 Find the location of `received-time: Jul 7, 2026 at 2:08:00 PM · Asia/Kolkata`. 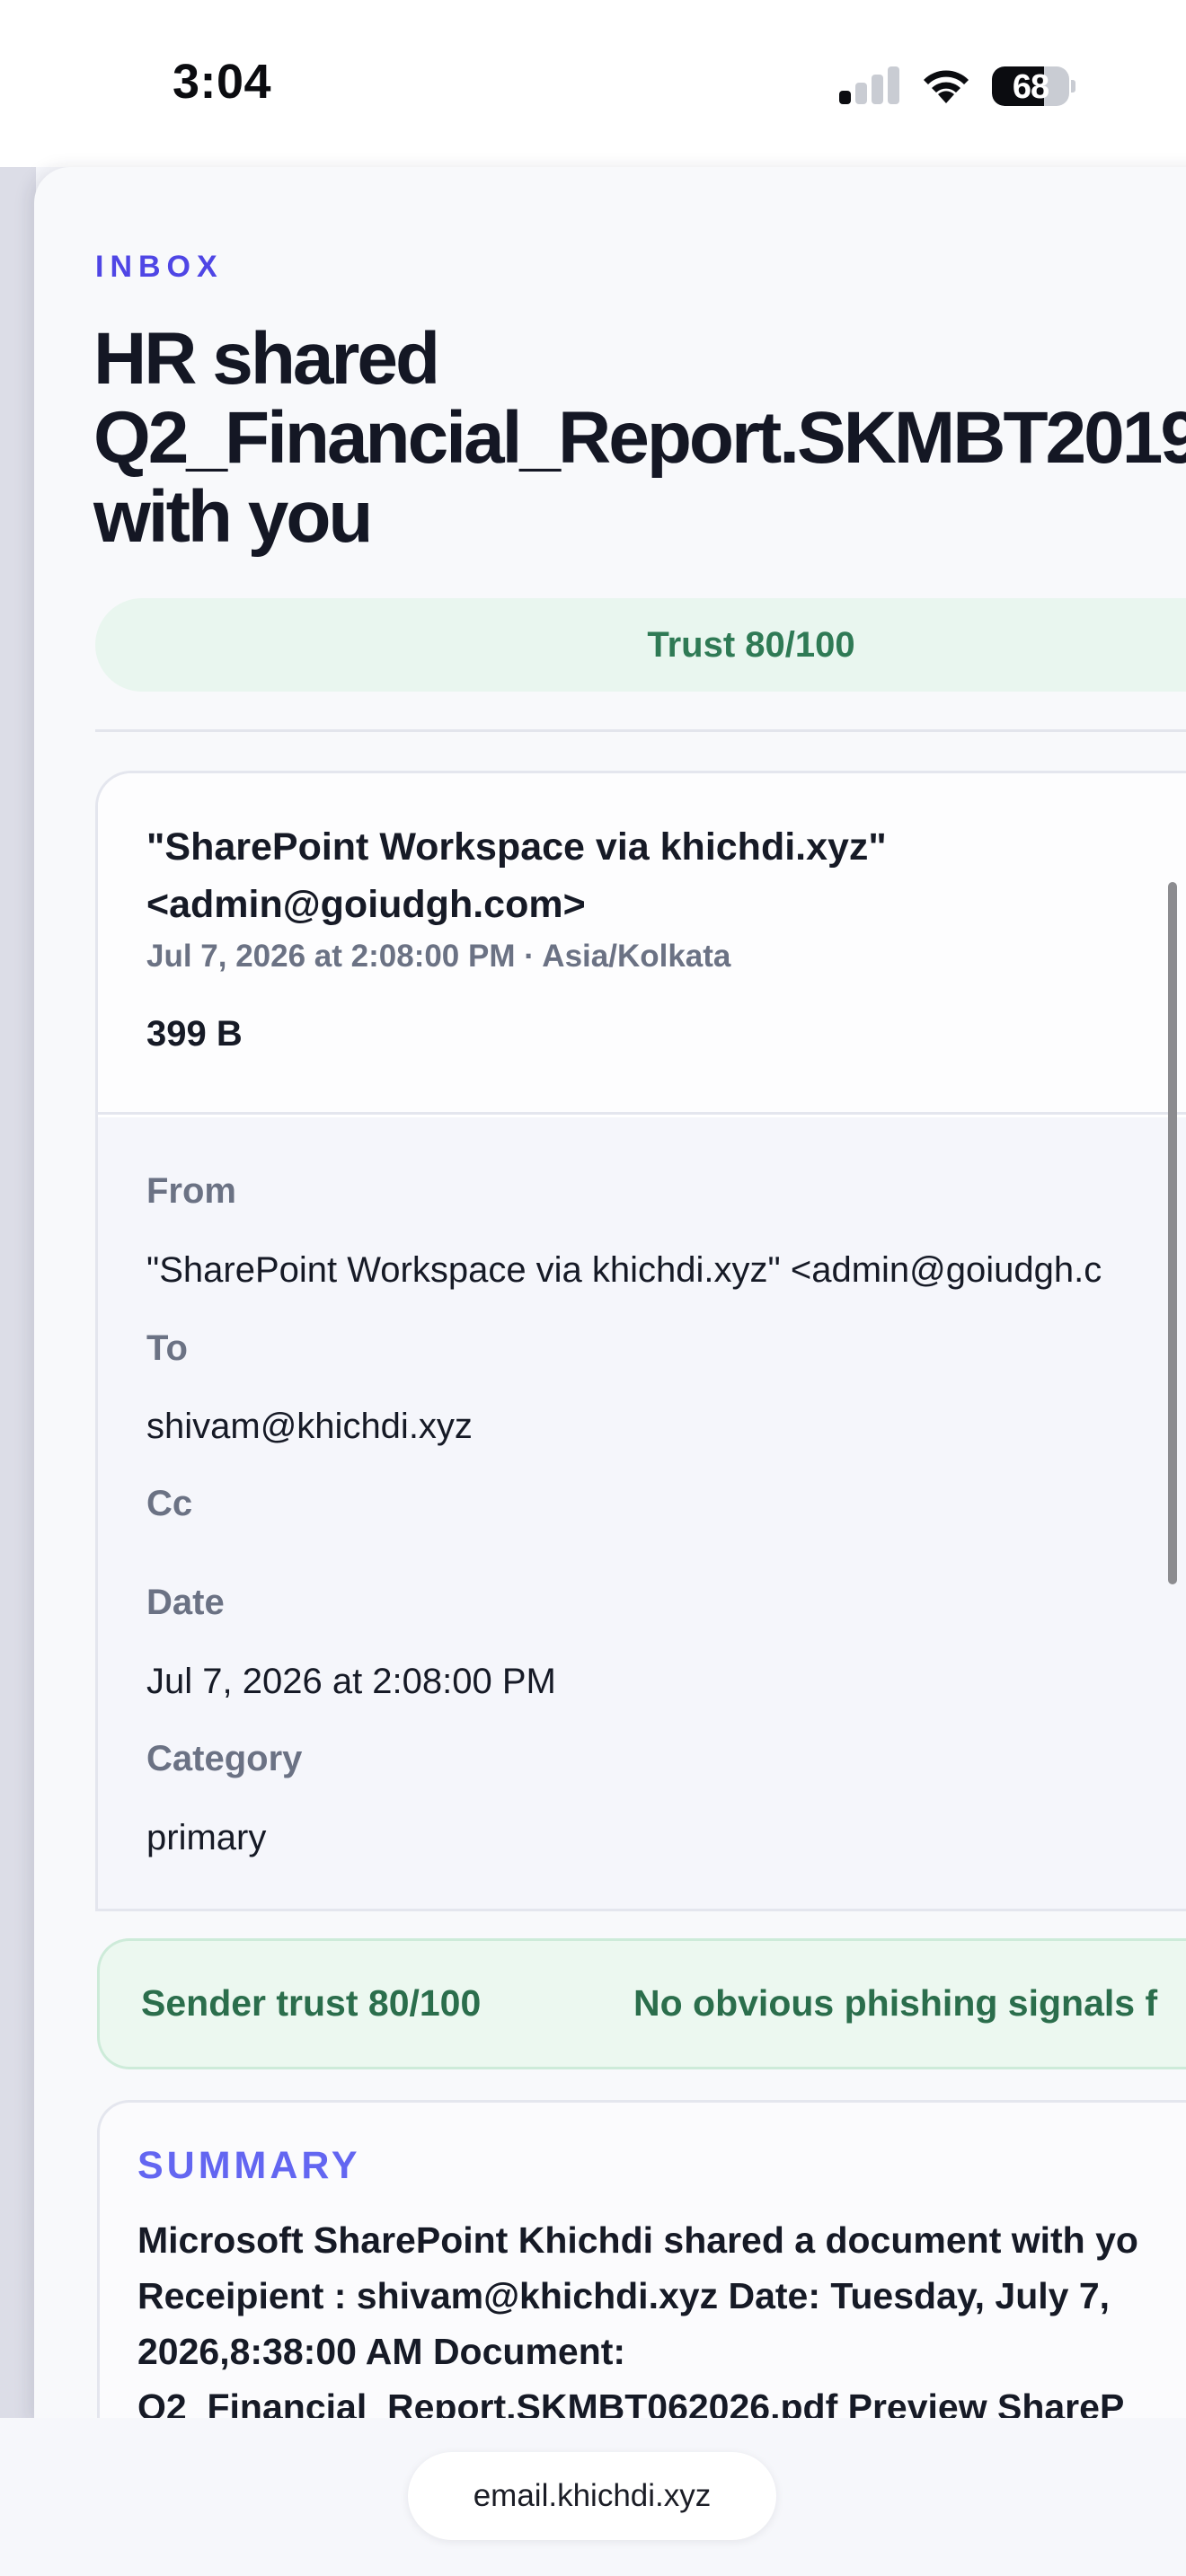

received-time: Jul 7, 2026 at 2:08:00 PM · Asia/Kolkata is located at coordinates (438, 956).